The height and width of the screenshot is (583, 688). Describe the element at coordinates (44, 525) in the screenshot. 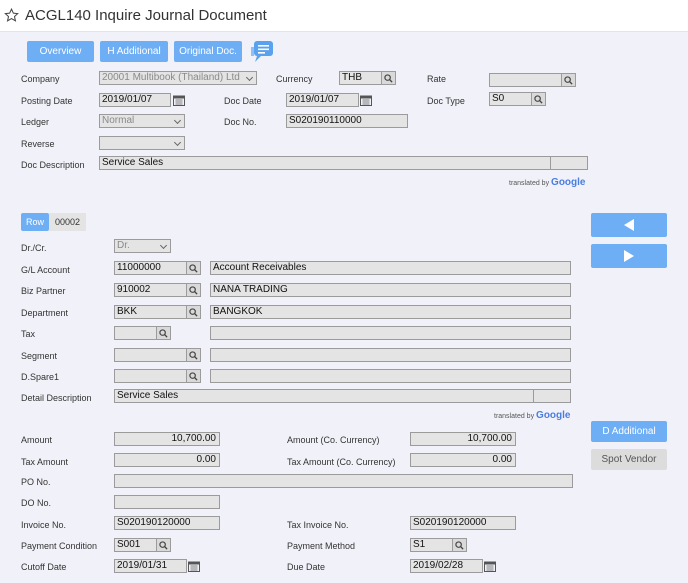

I see `invoice-no-label: Invoice No.` at that location.